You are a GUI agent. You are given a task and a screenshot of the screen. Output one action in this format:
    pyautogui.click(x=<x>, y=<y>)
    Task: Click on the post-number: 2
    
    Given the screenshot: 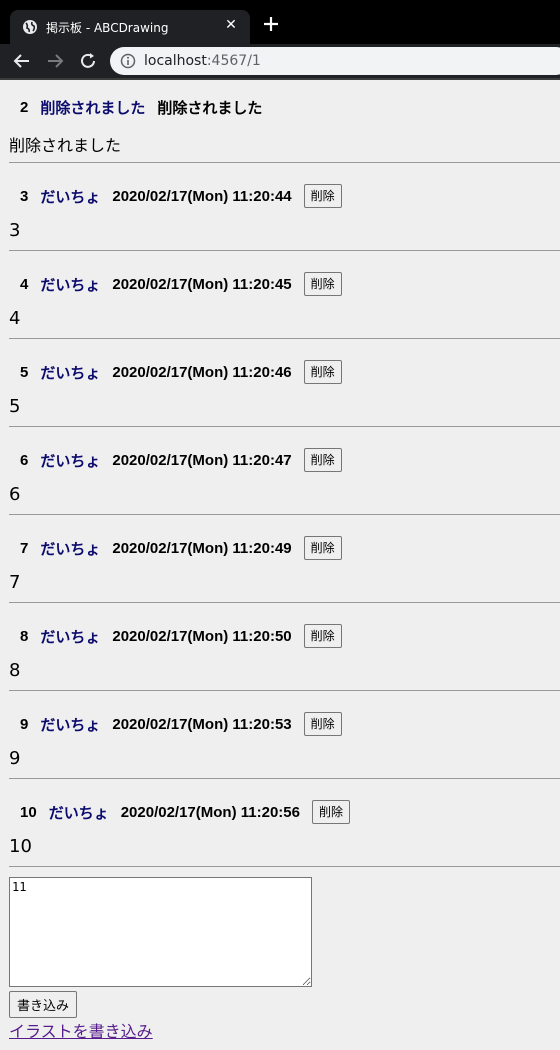 What is the action you would take?
    pyautogui.click(x=24, y=107)
    